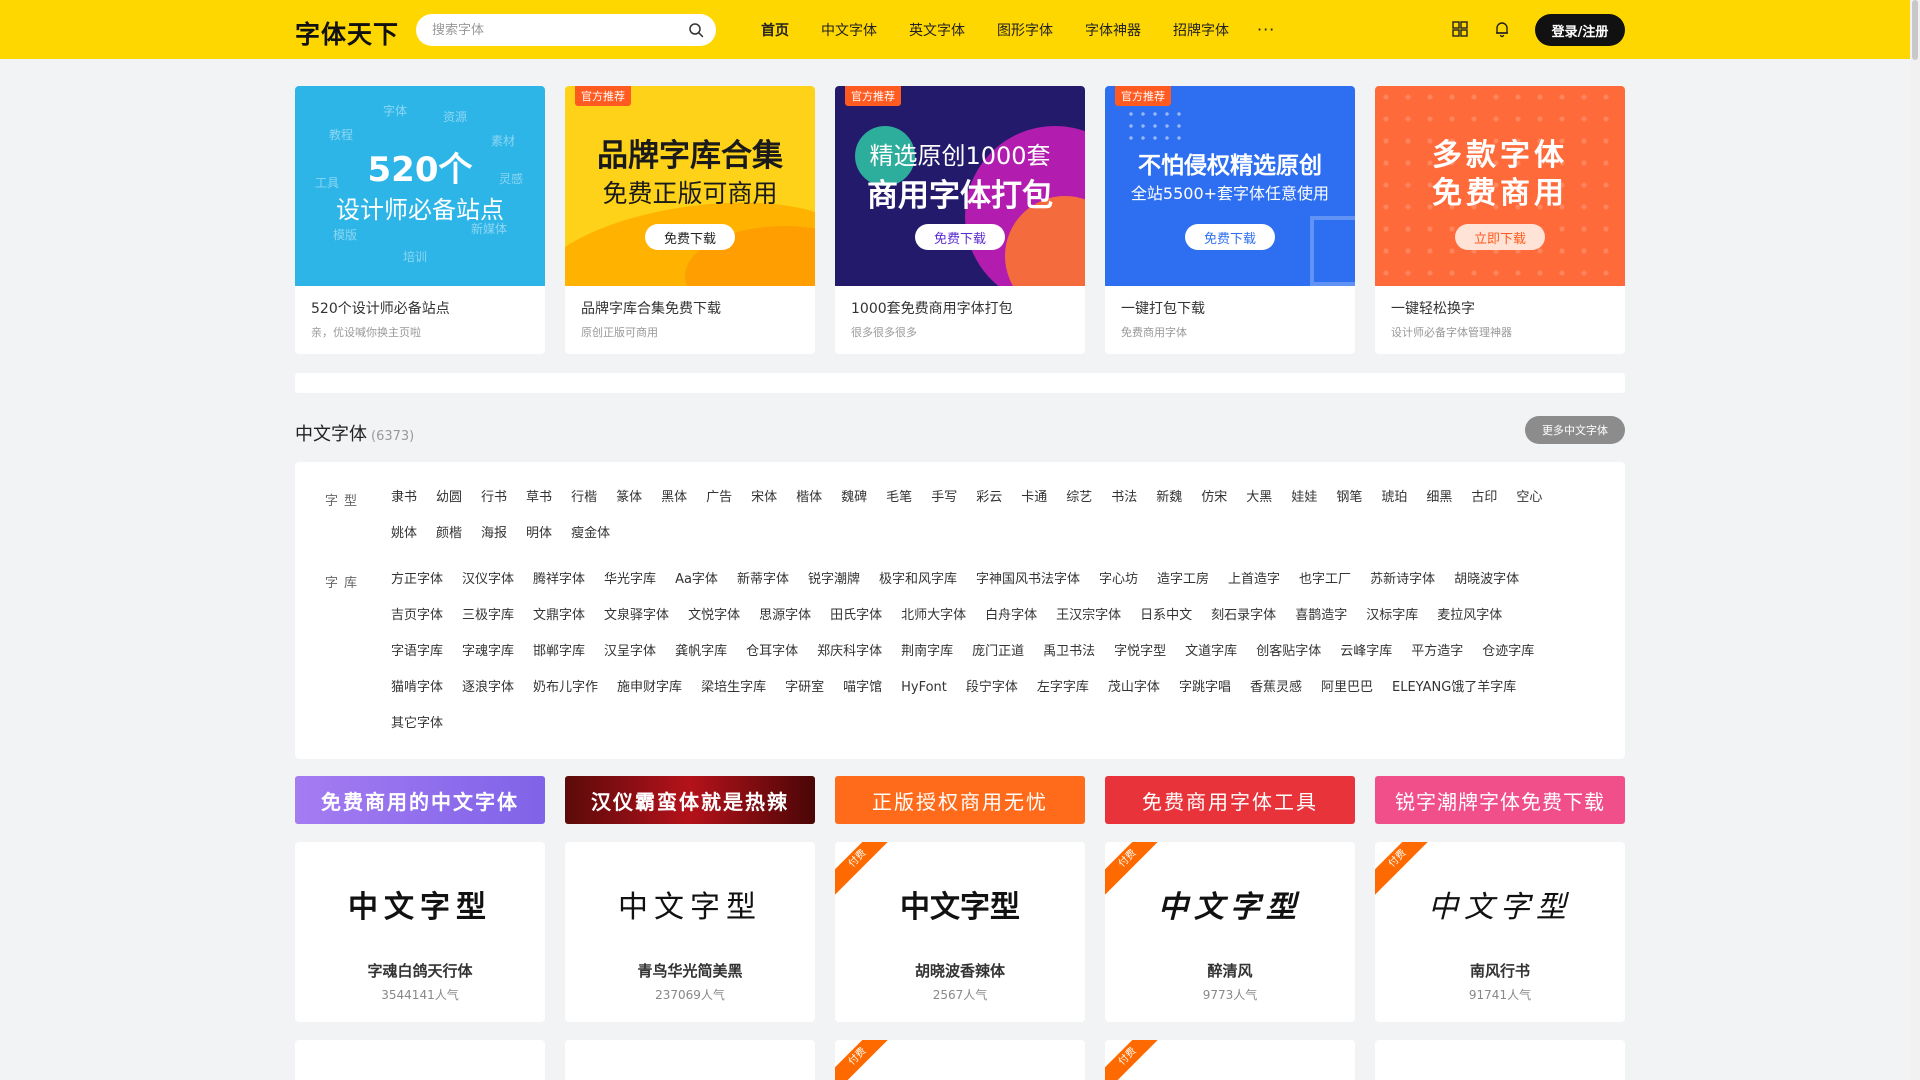 The width and height of the screenshot is (1920, 1080). I want to click on page-scrollbar, so click(1915, 540).